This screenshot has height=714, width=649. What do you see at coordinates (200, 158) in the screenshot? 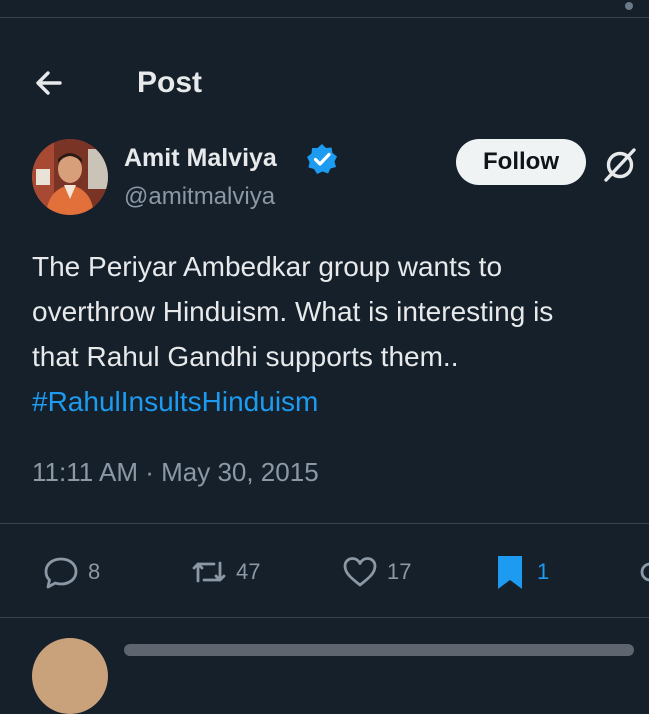
I see `author-name: Amit Malviya` at bounding box center [200, 158].